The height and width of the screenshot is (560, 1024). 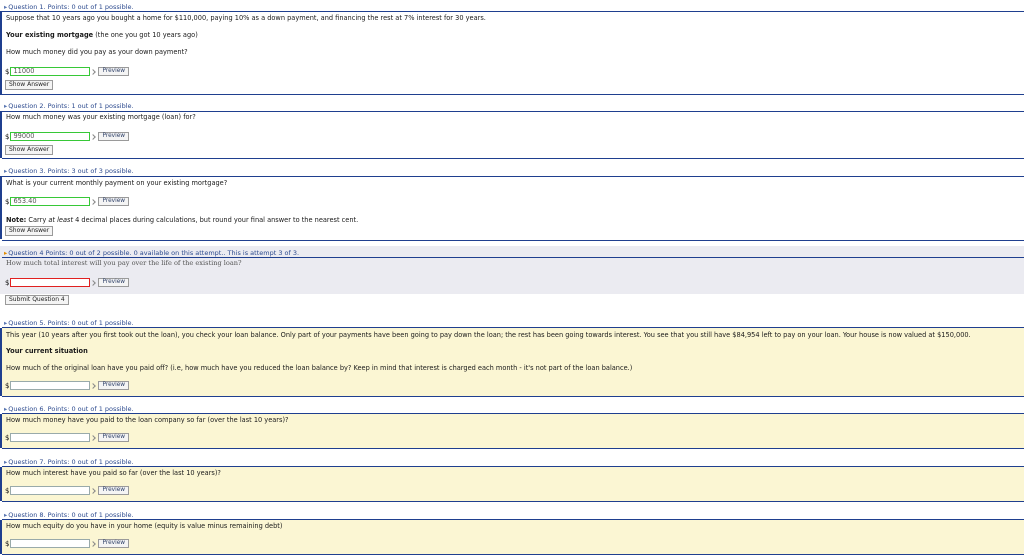 I want to click on question-5-section: Your current situation, so click(x=47, y=351).